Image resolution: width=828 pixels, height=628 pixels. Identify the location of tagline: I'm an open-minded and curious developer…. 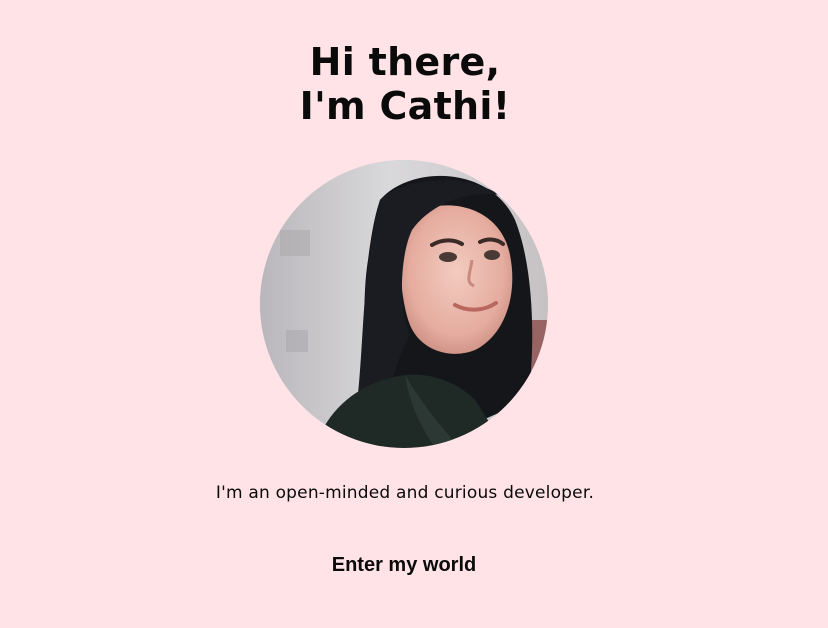
(405, 493).